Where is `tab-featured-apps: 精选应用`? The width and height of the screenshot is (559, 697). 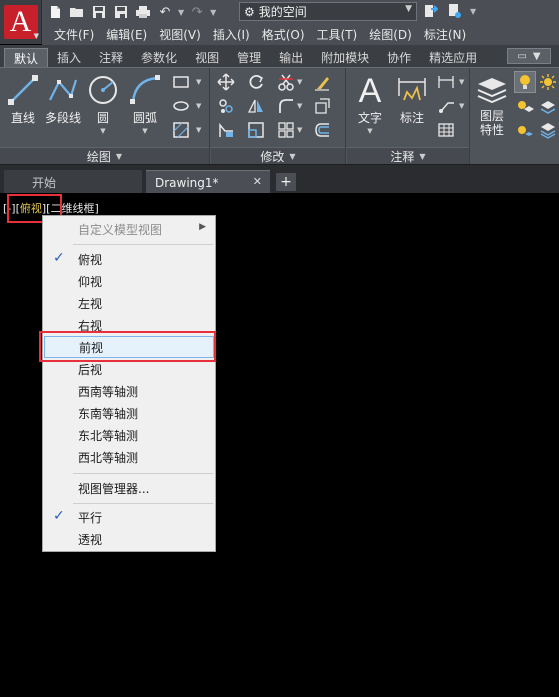
tab-featured-apps: 精选应用 is located at coordinates (453, 57).